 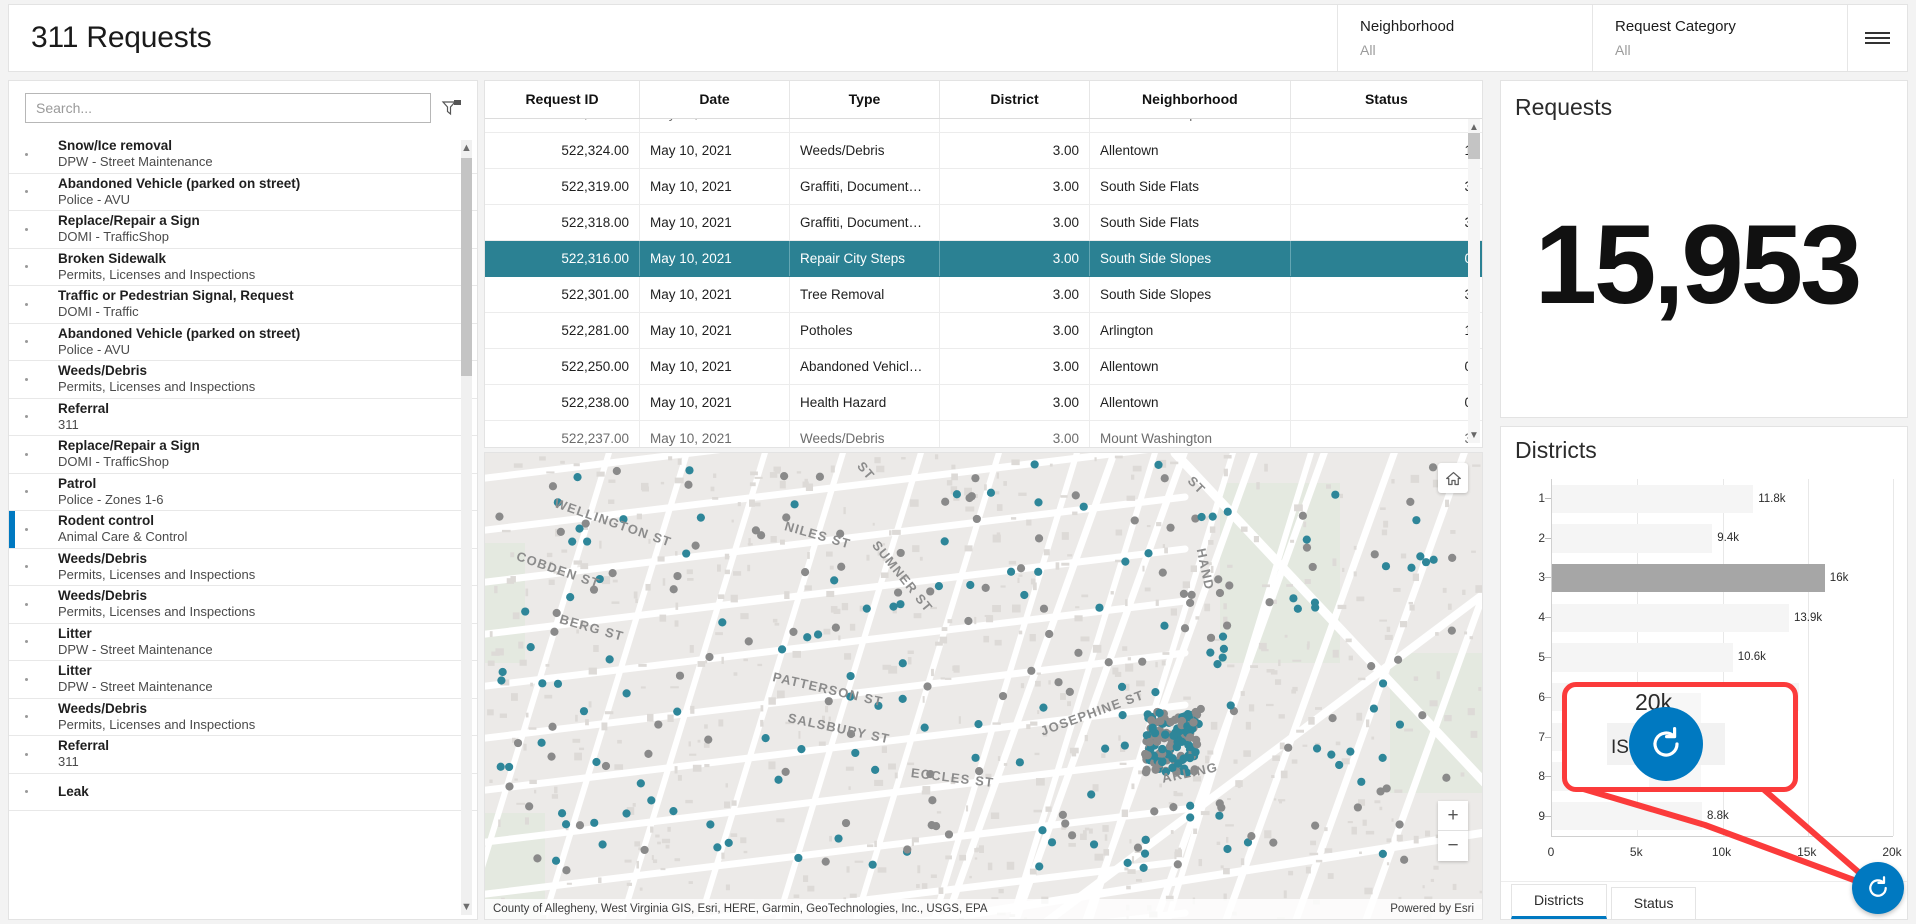 What do you see at coordinates (228, 108) in the screenshot?
I see `search-input` at bounding box center [228, 108].